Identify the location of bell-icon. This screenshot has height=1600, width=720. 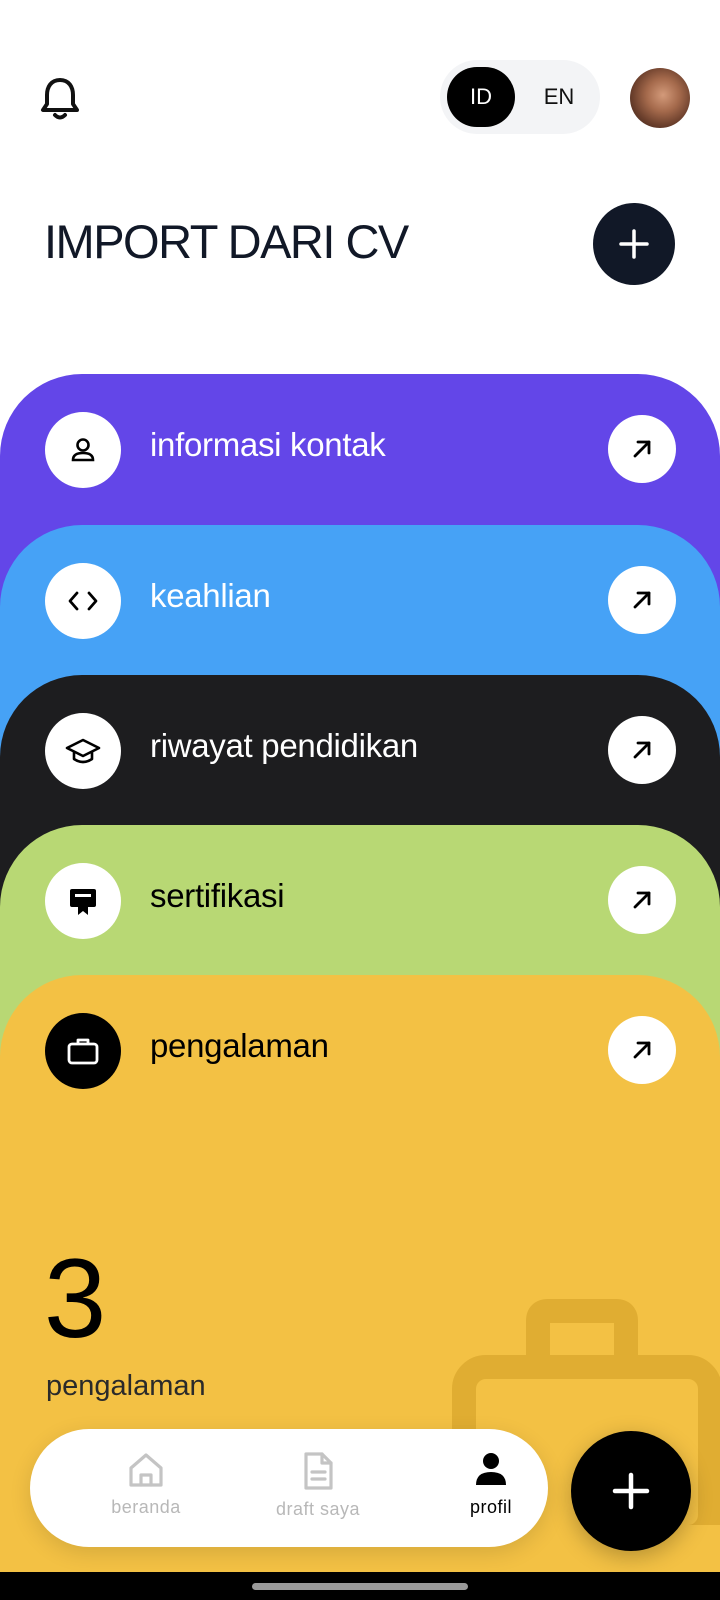
(60, 98).